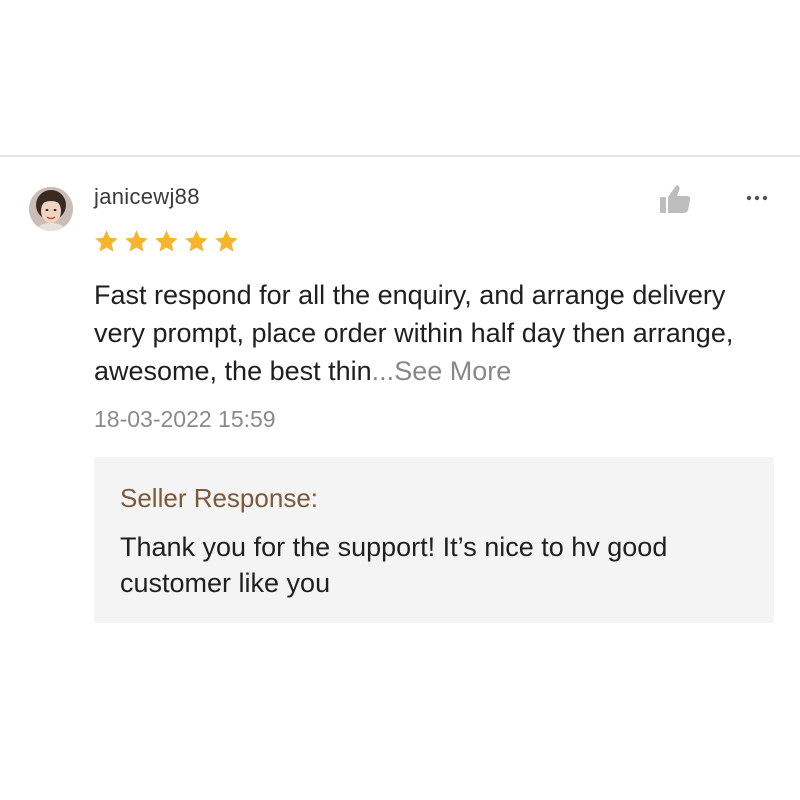 The image size is (800, 800). Describe the element at coordinates (185, 419) in the screenshot. I see `review-timestamp: 18-03-2022 15:59` at that location.